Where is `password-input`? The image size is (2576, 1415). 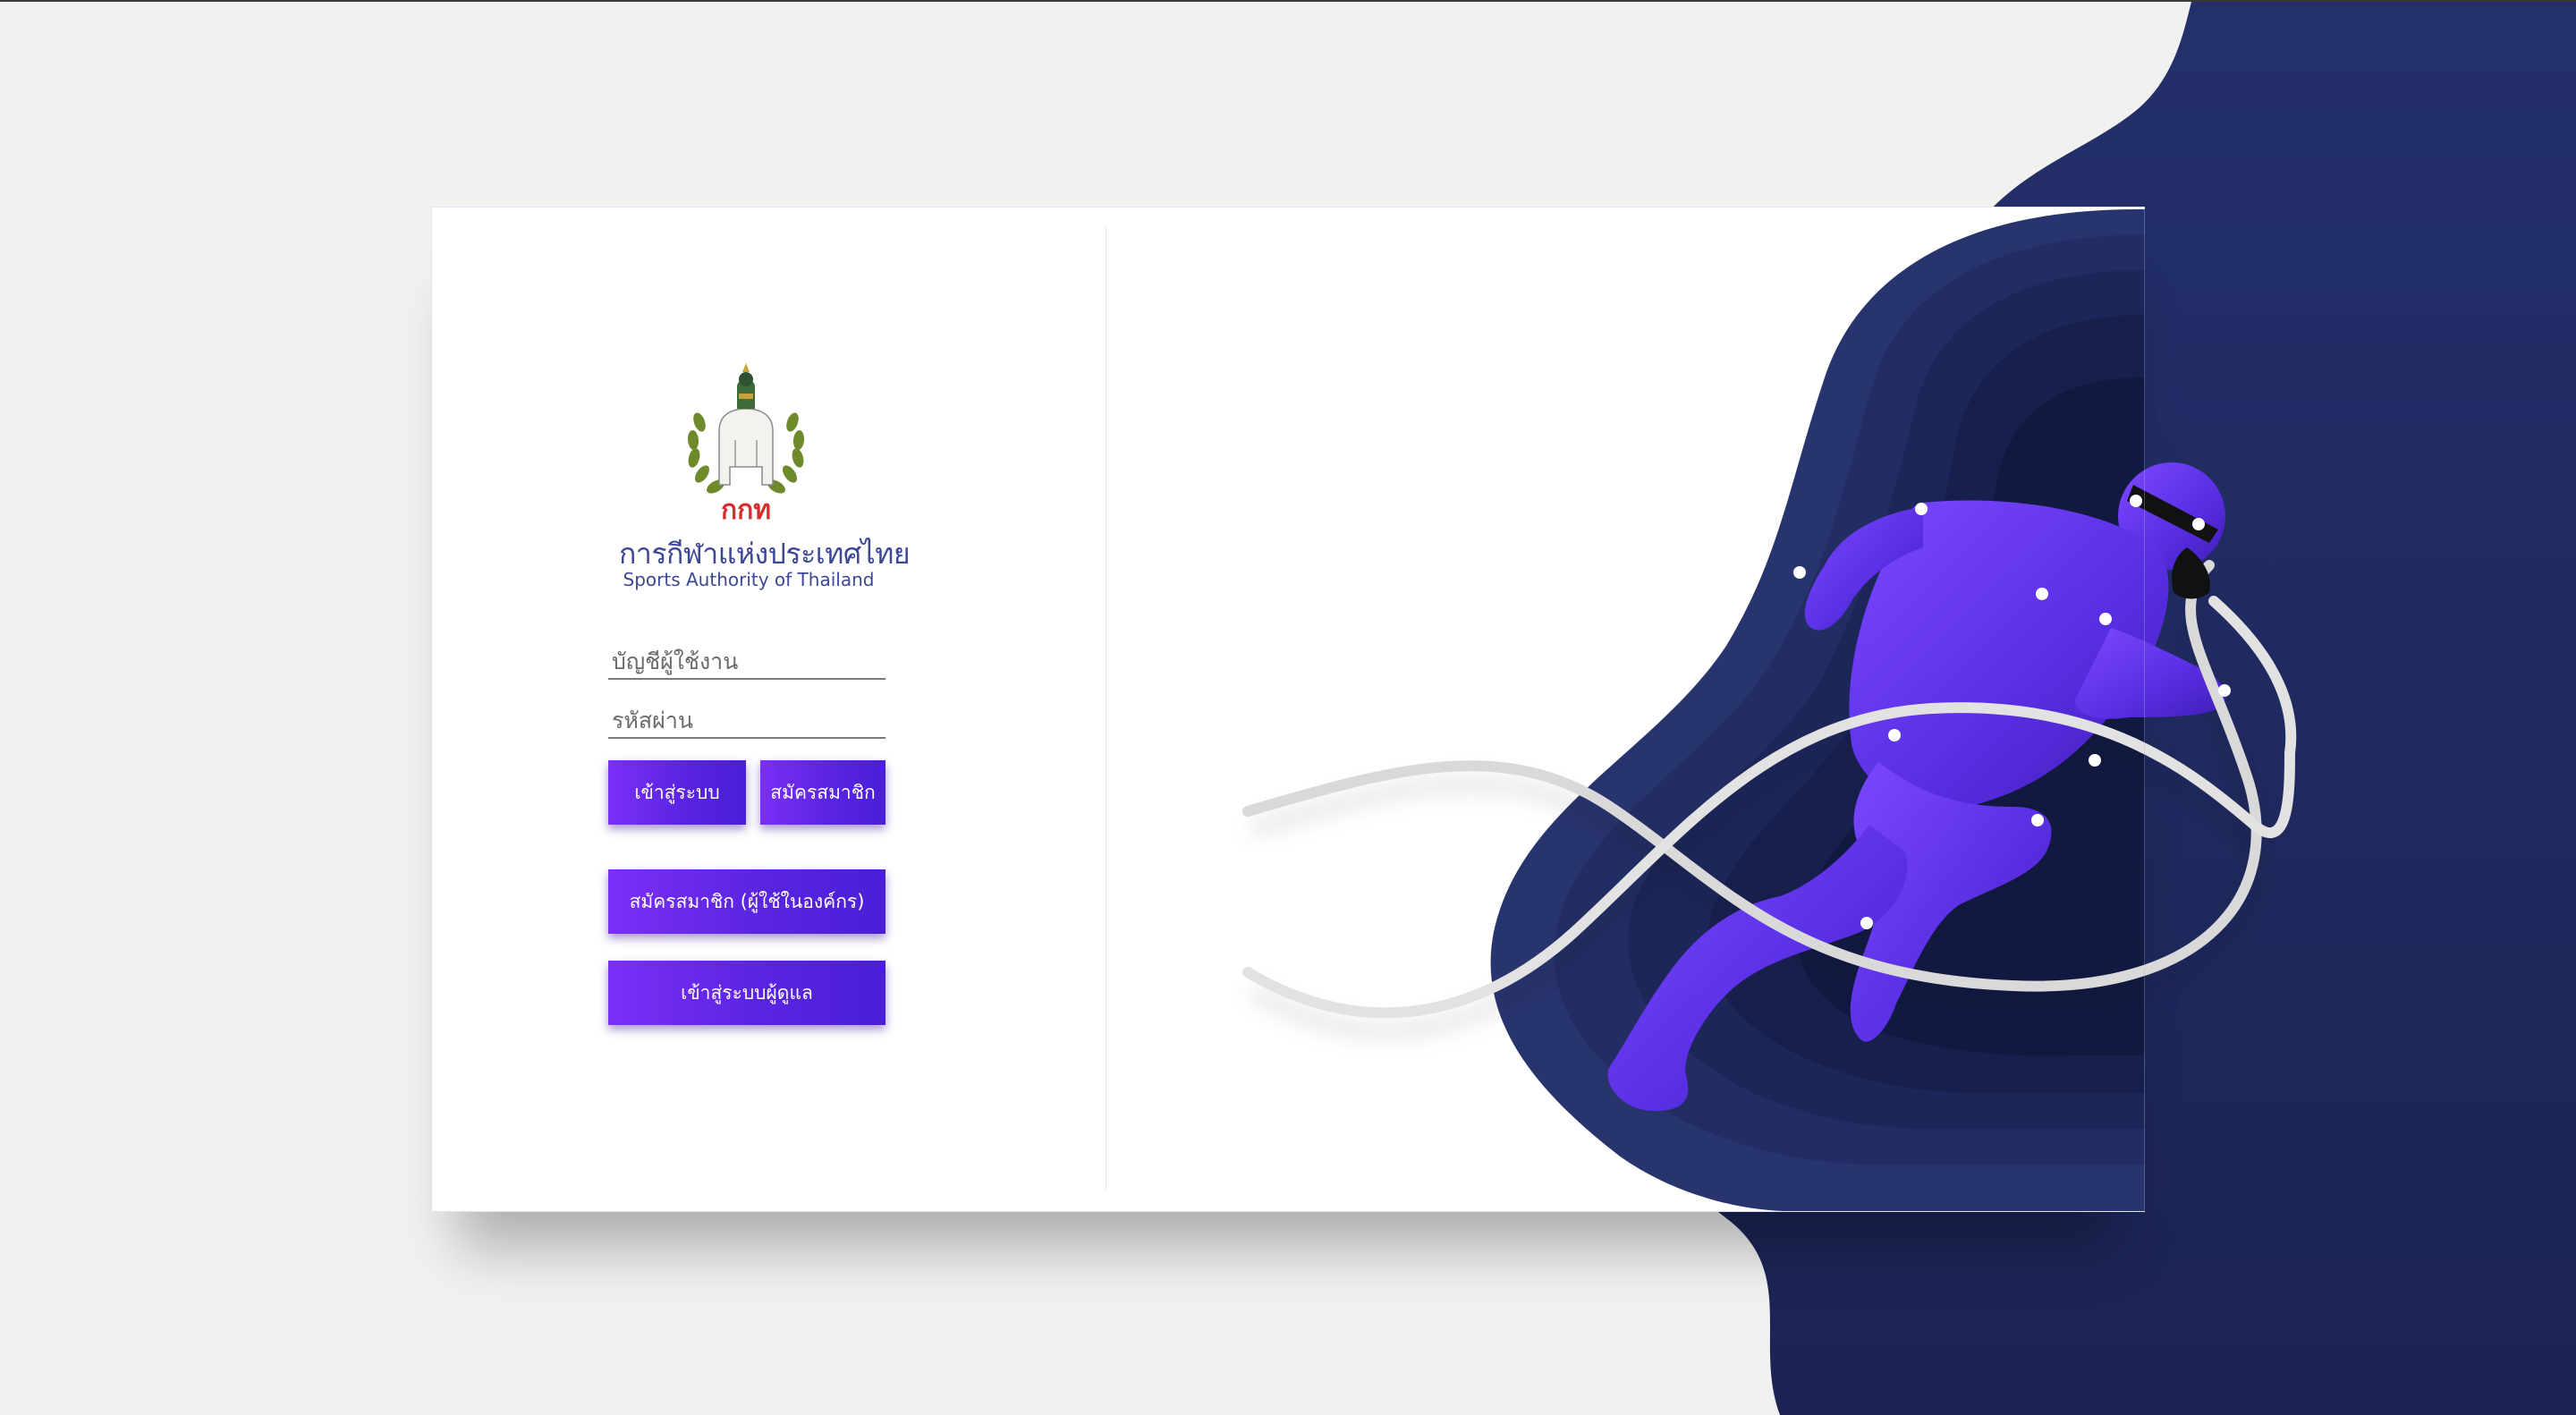
password-input is located at coordinates (747, 721).